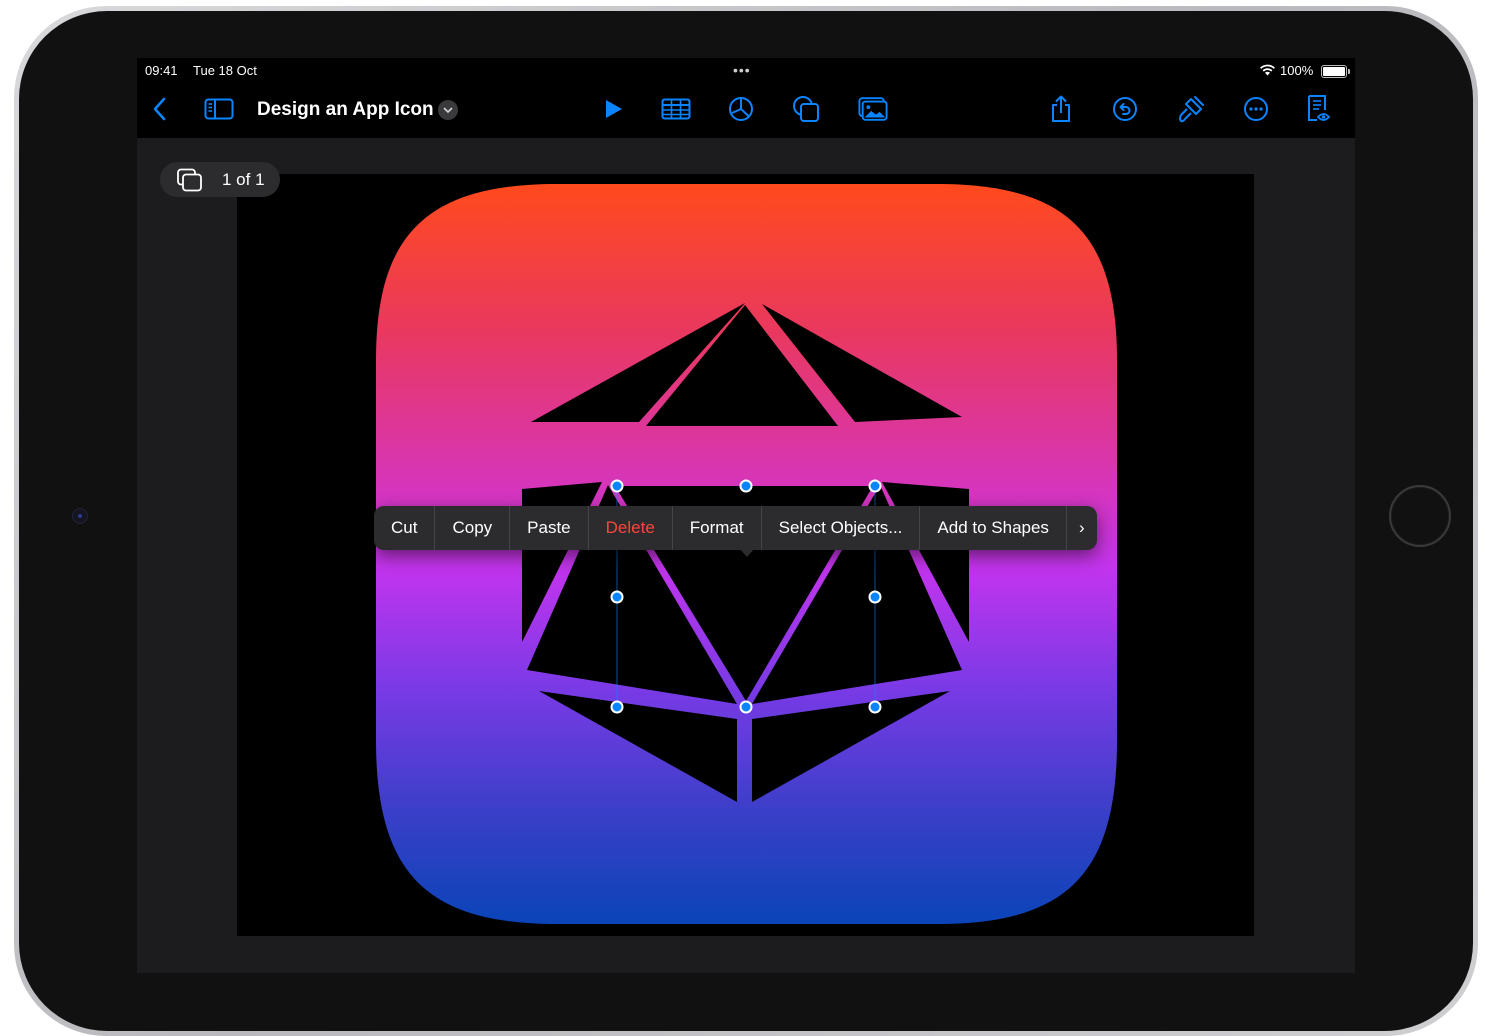 Image resolution: width=1489 pixels, height=1036 pixels. What do you see at coordinates (220, 179) in the screenshot?
I see `page-navigator: 1 of 1` at bounding box center [220, 179].